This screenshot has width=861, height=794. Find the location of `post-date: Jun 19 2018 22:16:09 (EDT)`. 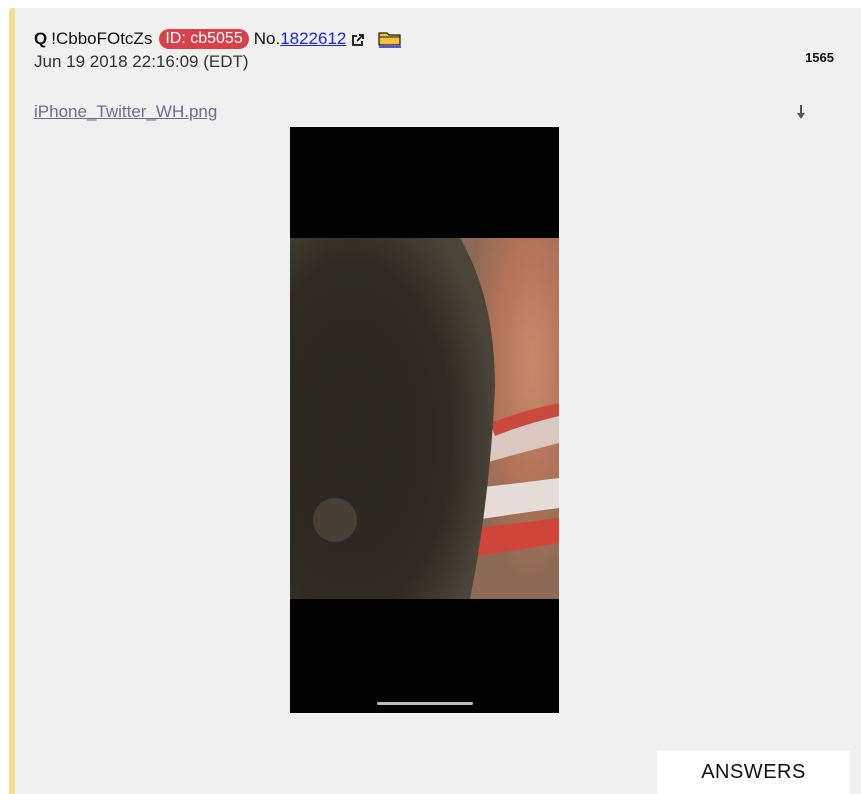

post-date: Jun 19 2018 22:16:09 (EDT) is located at coordinates (141, 61).